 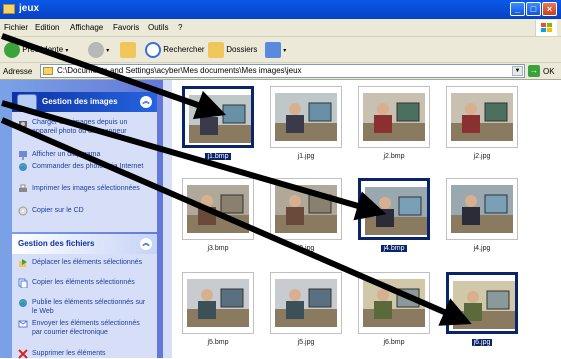 I want to click on file-name: j4.jpg, so click(x=482, y=248).